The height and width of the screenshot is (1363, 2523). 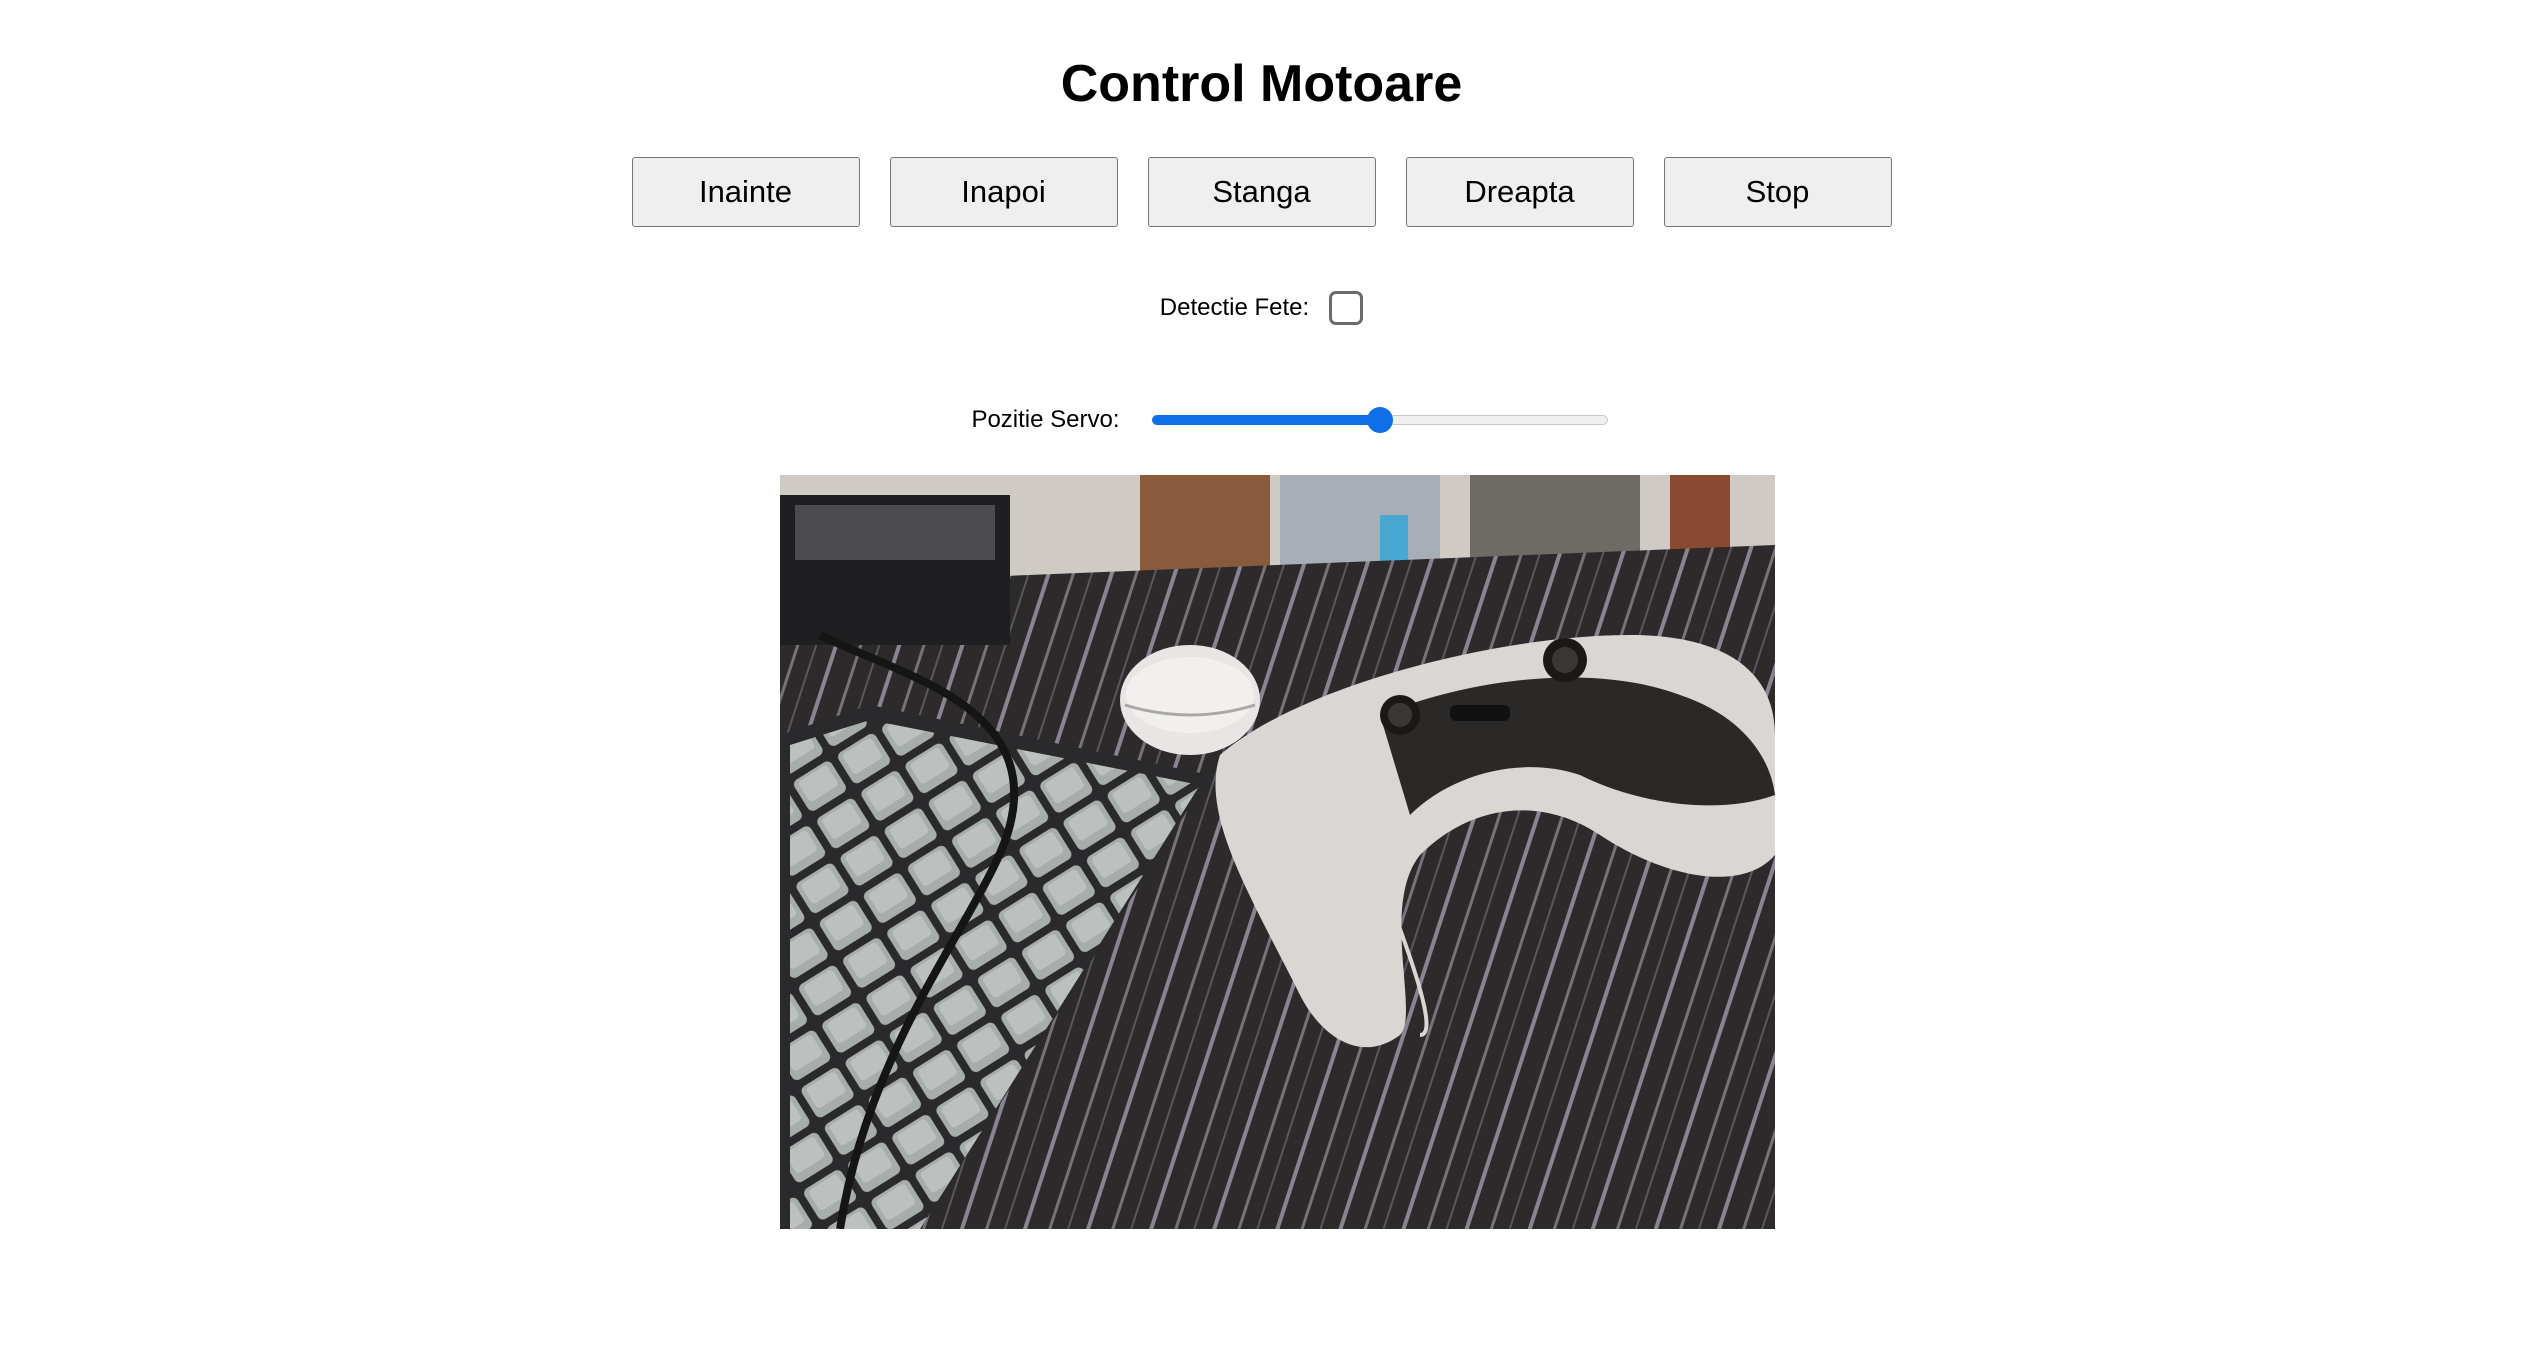 I want to click on servo-slider, so click(x=1379, y=420).